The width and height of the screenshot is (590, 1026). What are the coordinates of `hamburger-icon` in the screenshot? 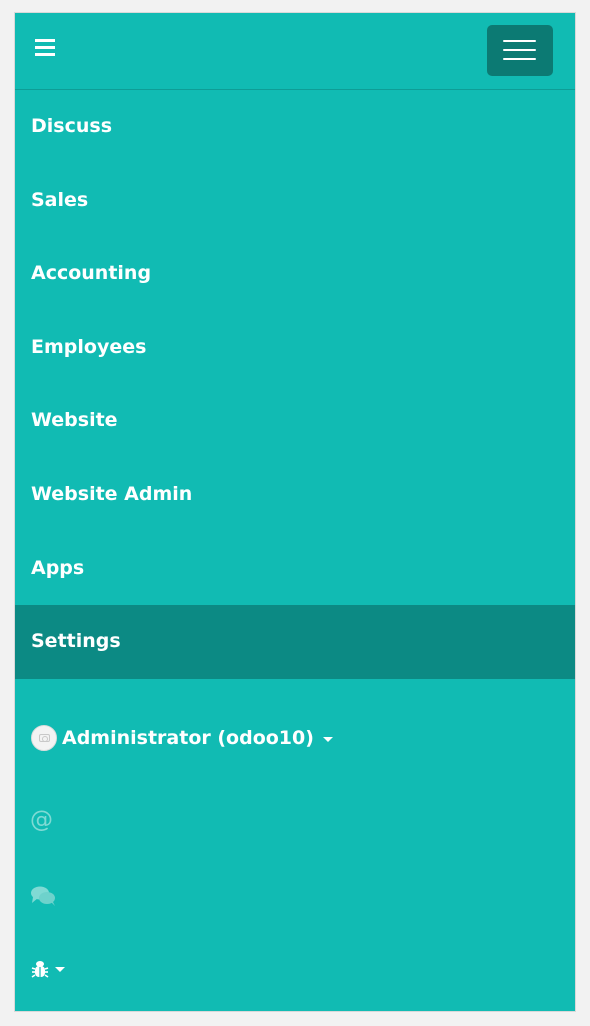 It's located at (519, 41).